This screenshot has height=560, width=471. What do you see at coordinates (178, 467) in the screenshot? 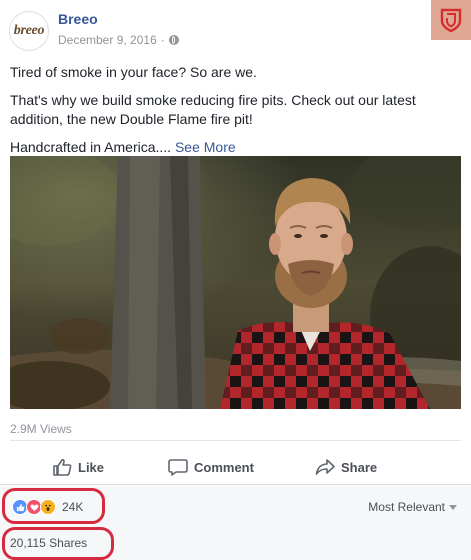
I see `comment-icon` at bounding box center [178, 467].